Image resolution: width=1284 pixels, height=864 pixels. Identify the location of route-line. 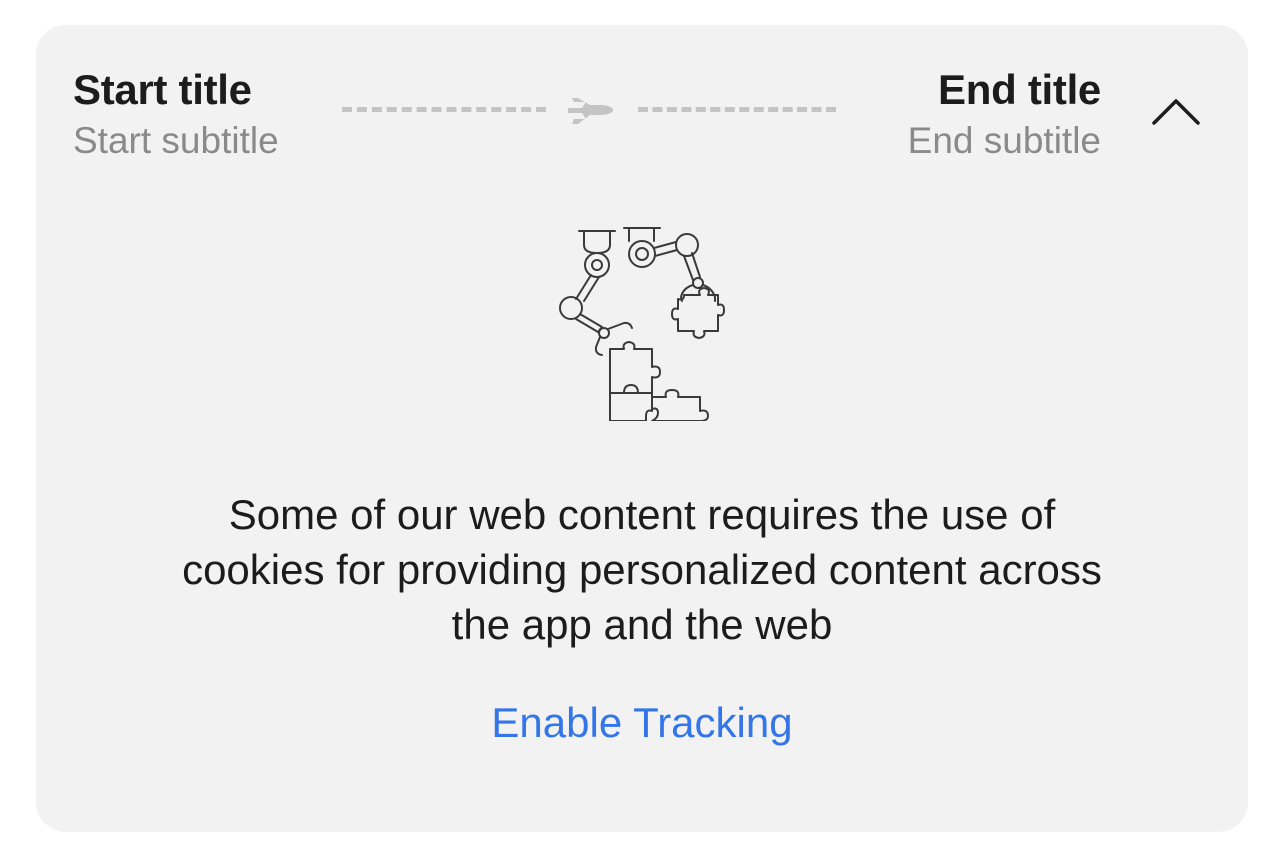
(589, 110).